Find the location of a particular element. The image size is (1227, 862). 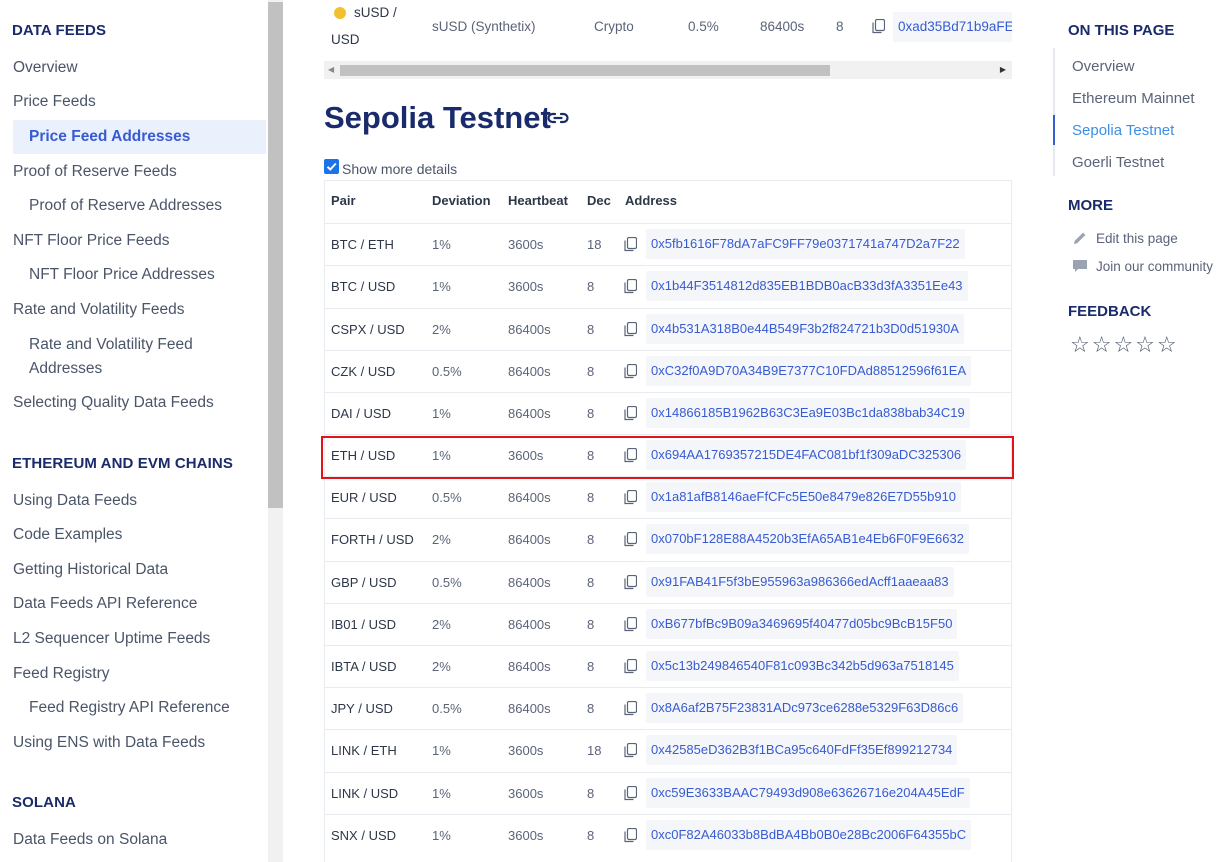

horizontal-scrollbar-thumb is located at coordinates (585, 70).